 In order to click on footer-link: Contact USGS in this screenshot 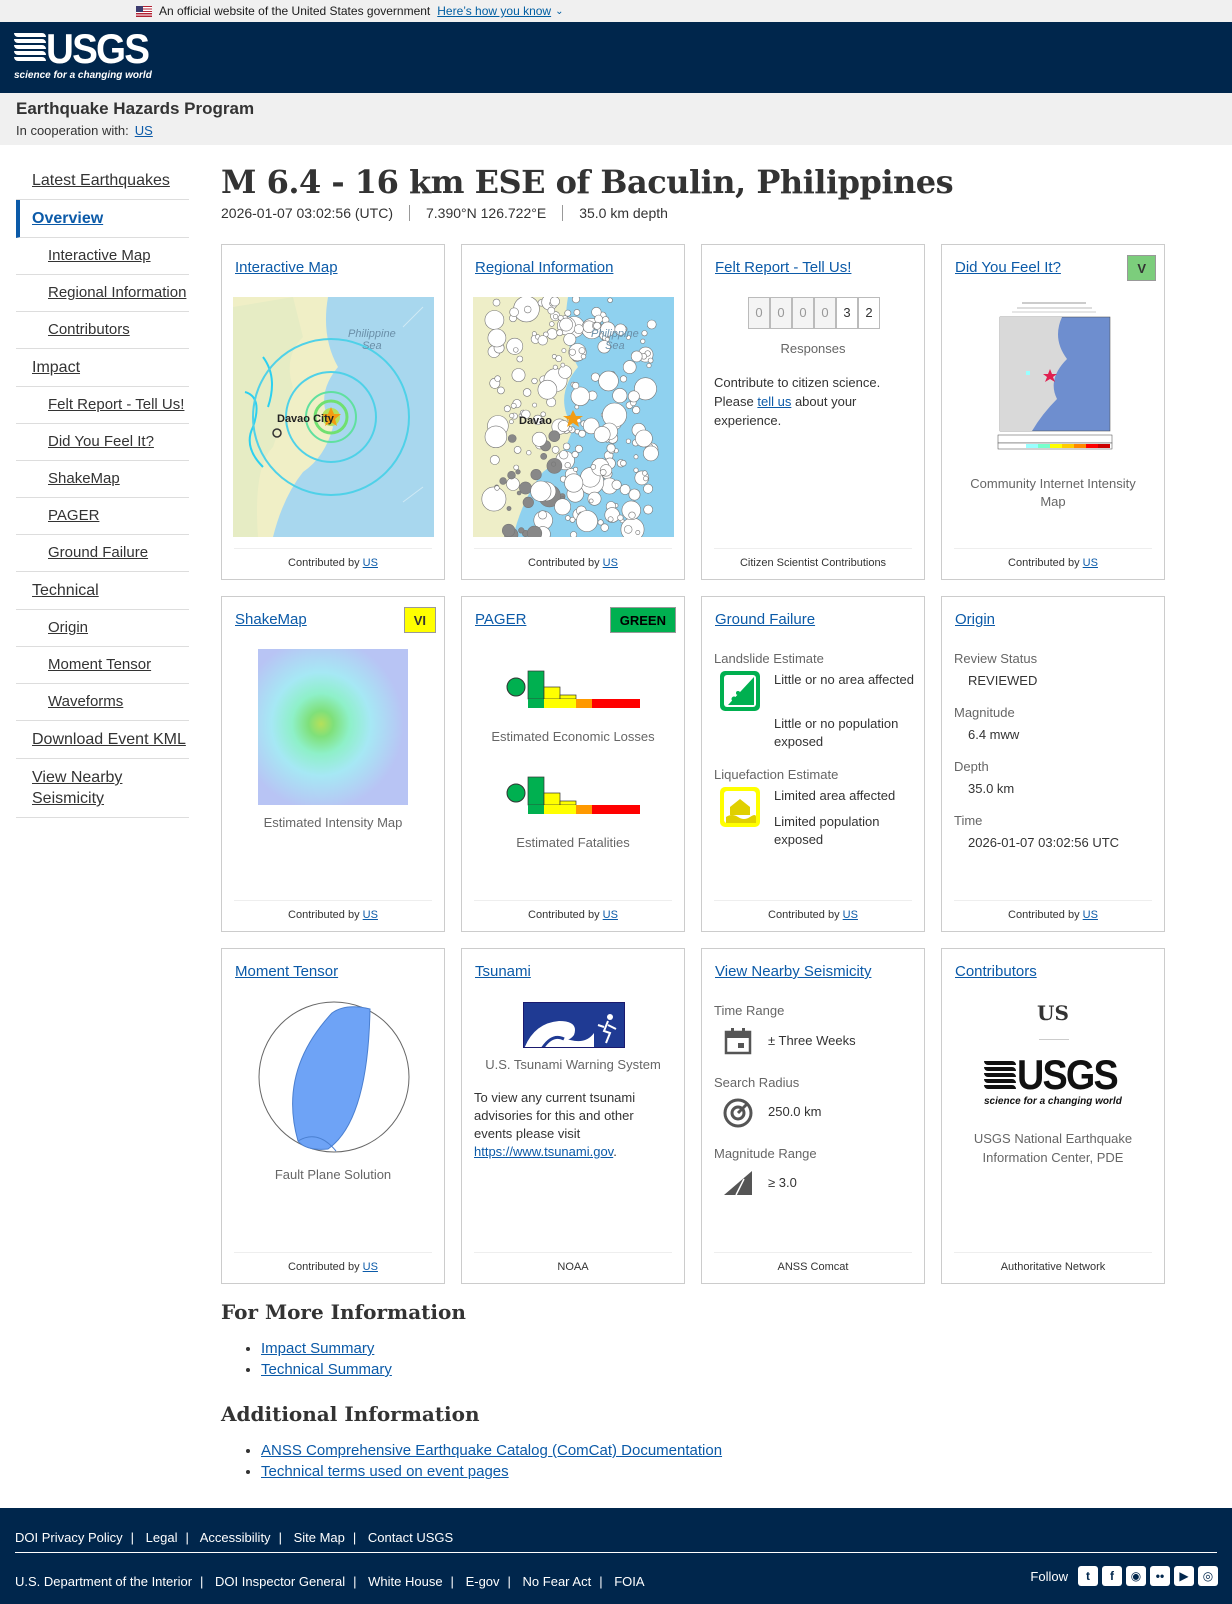, I will do `click(410, 1537)`.